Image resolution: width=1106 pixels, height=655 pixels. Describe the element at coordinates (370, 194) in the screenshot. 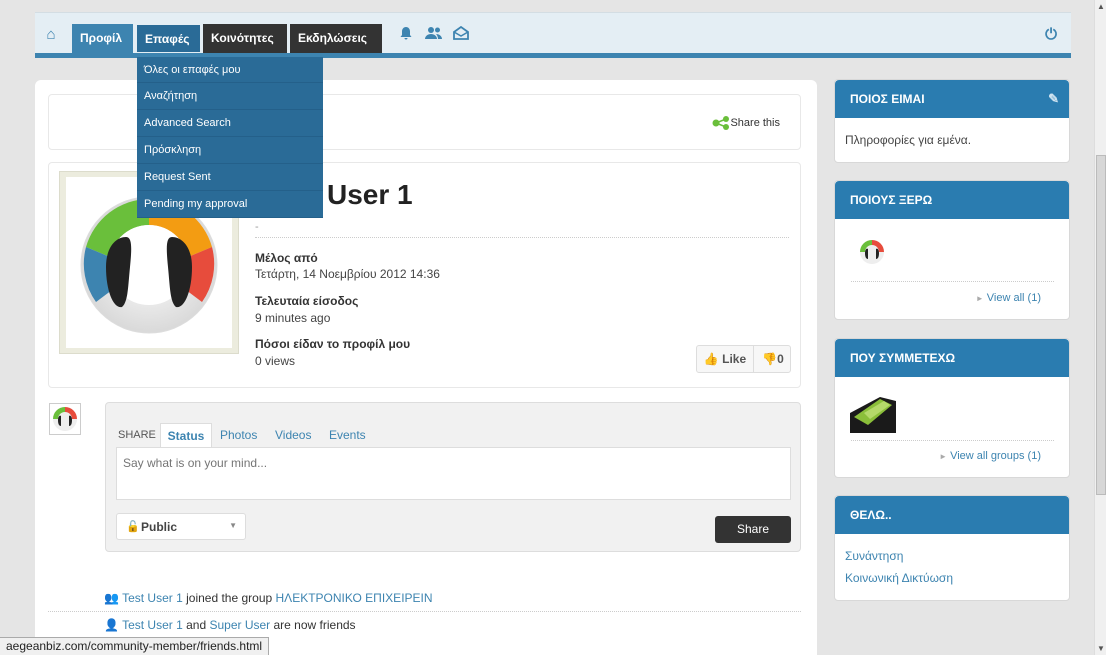

I see `profile-name: User 1` at that location.